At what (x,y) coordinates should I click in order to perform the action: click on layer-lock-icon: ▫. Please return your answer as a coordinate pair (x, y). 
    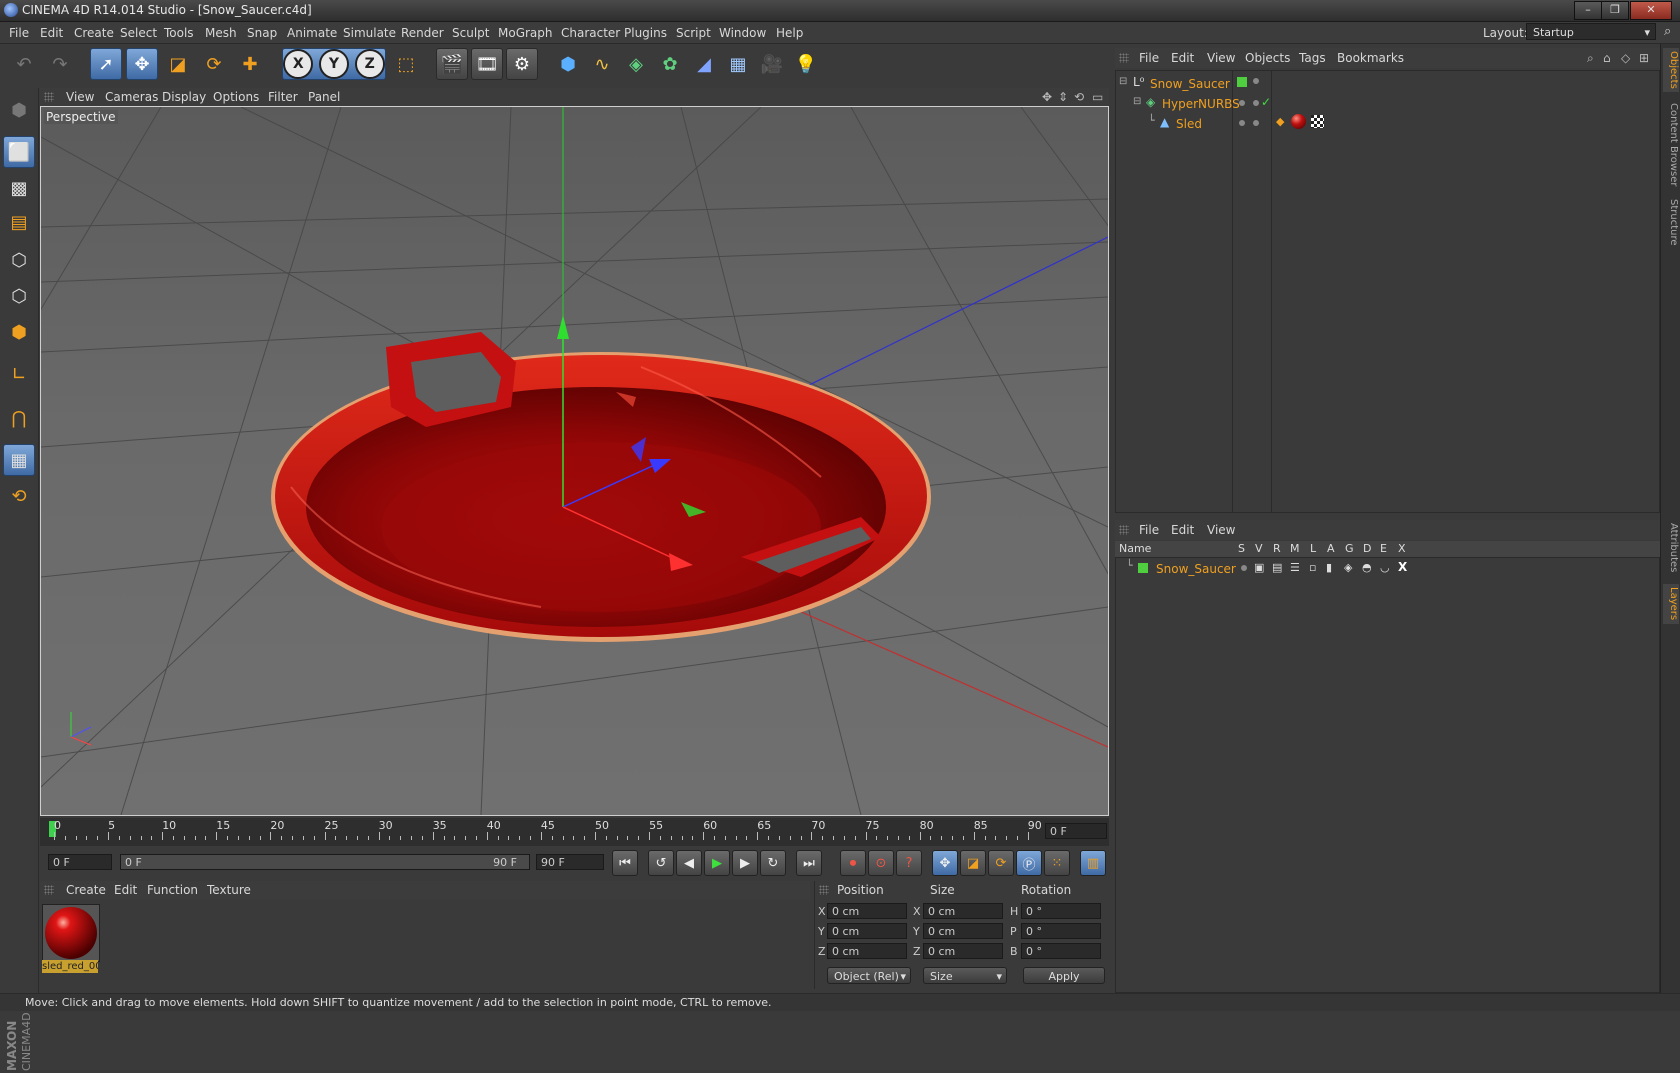
    Looking at the image, I should click on (1312, 567).